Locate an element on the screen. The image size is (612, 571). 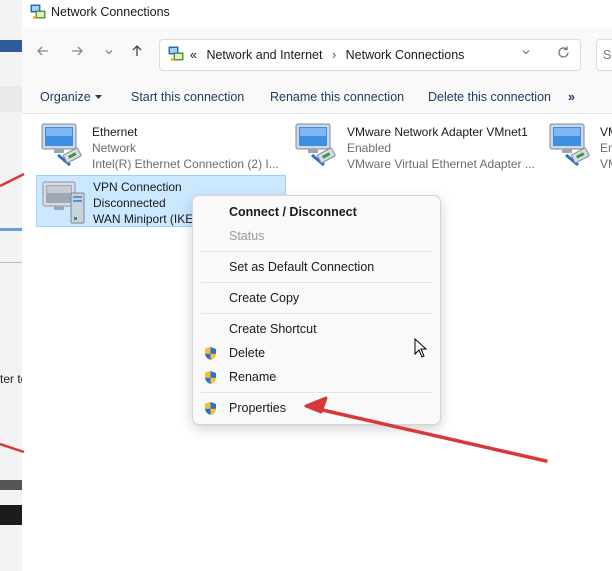
connection-device: WAN Miniport (IKE is located at coordinates (143, 219).